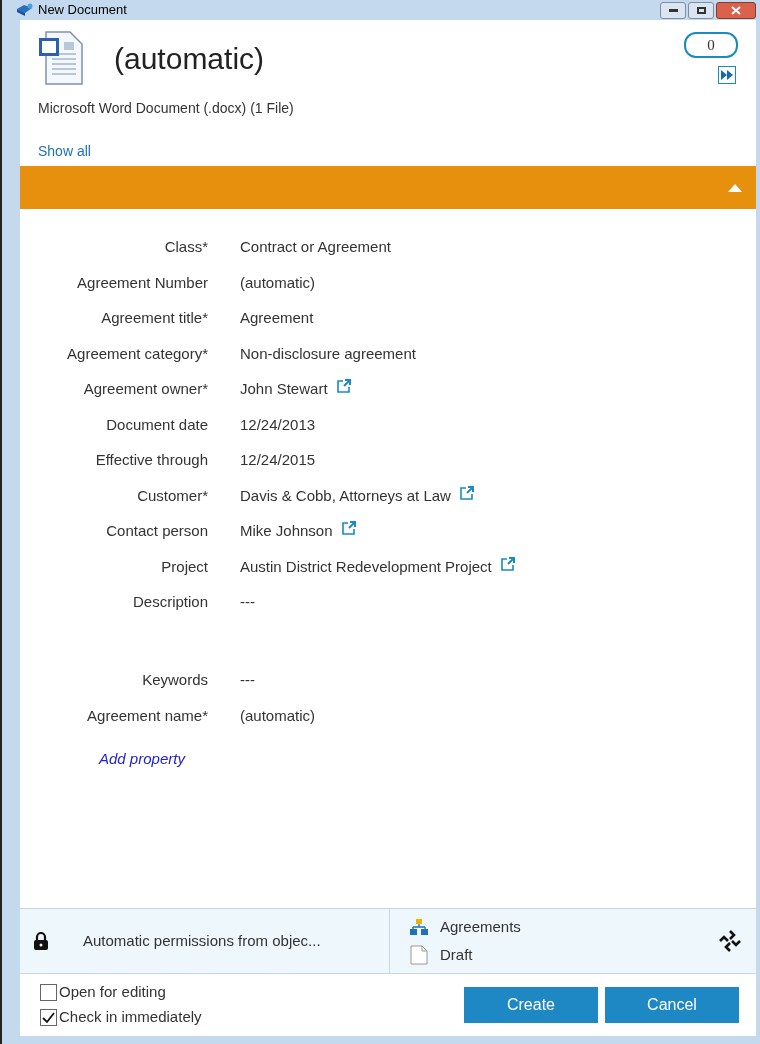 This screenshot has height=1044, width=760. I want to click on add-property-link: Add property, so click(142, 759).